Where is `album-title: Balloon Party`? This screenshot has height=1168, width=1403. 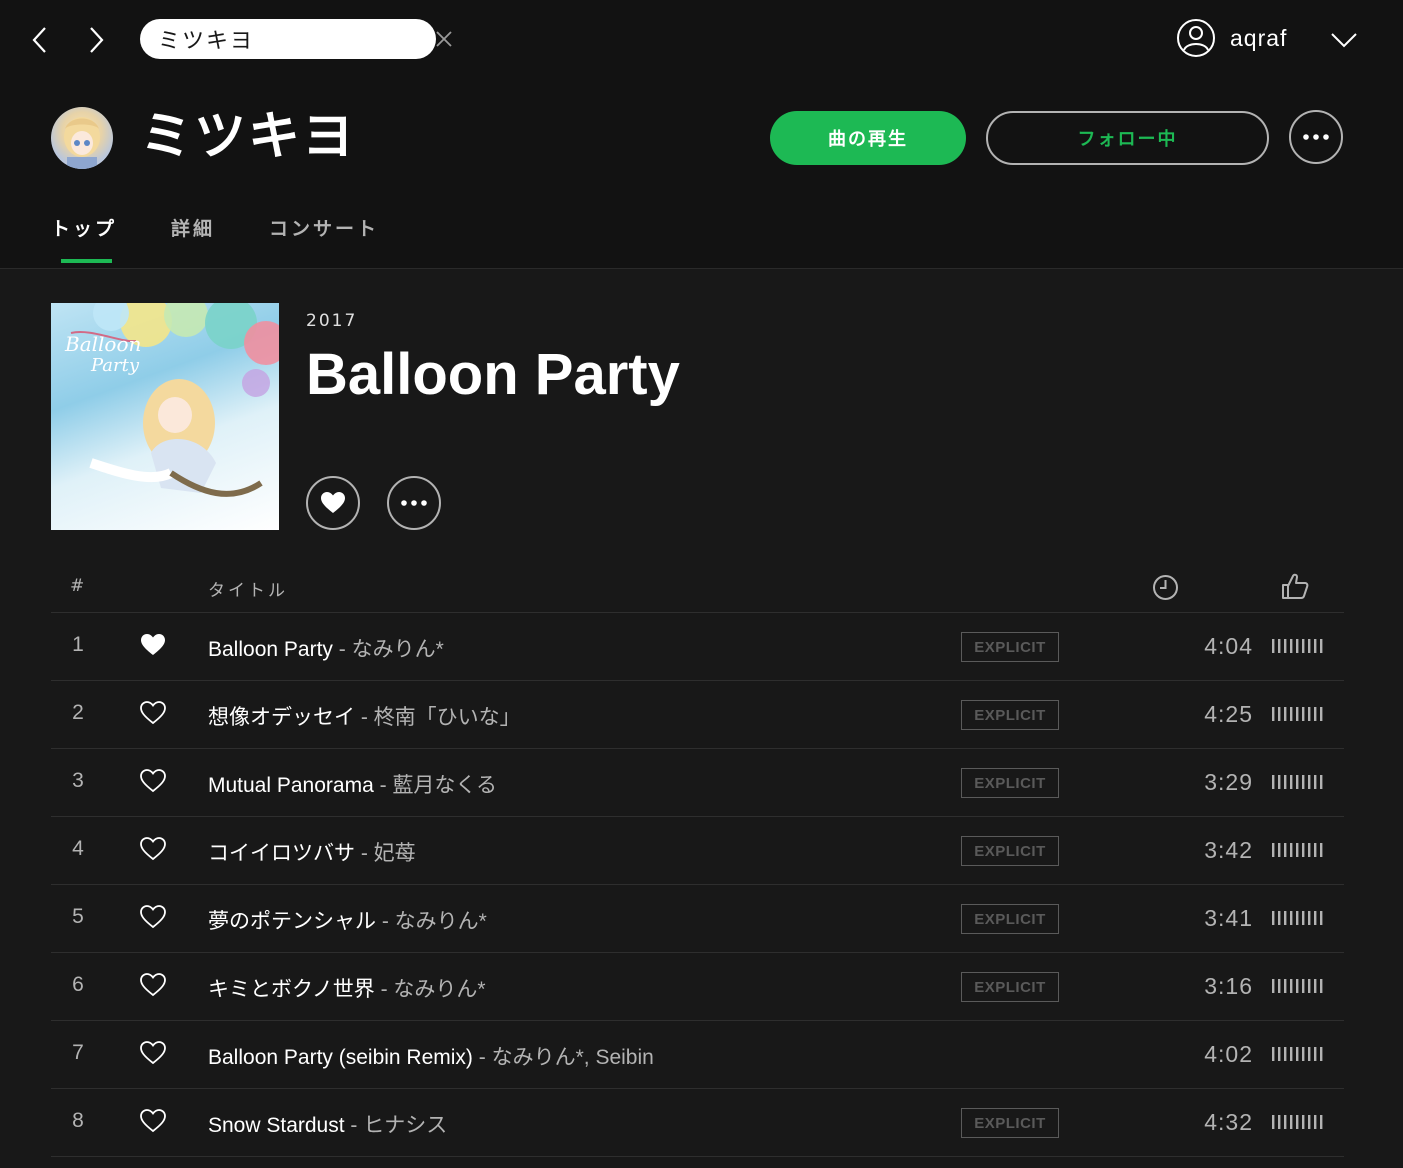
album-title: Balloon Party is located at coordinates (493, 375).